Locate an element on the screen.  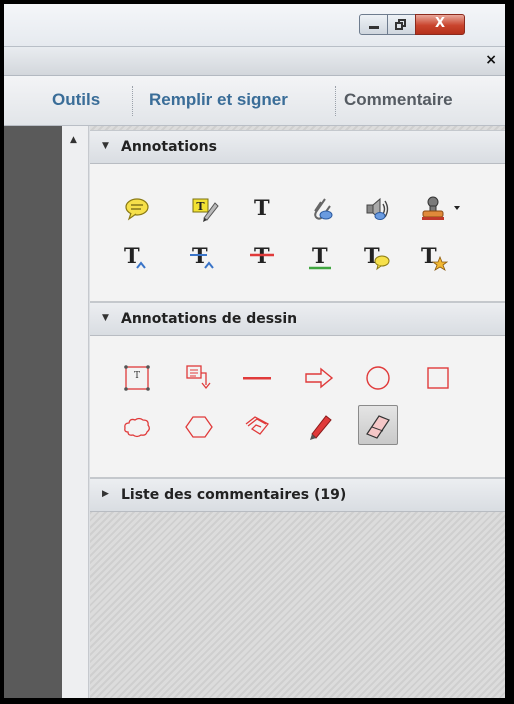
eraser-icon is located at coordinates (378, 425).